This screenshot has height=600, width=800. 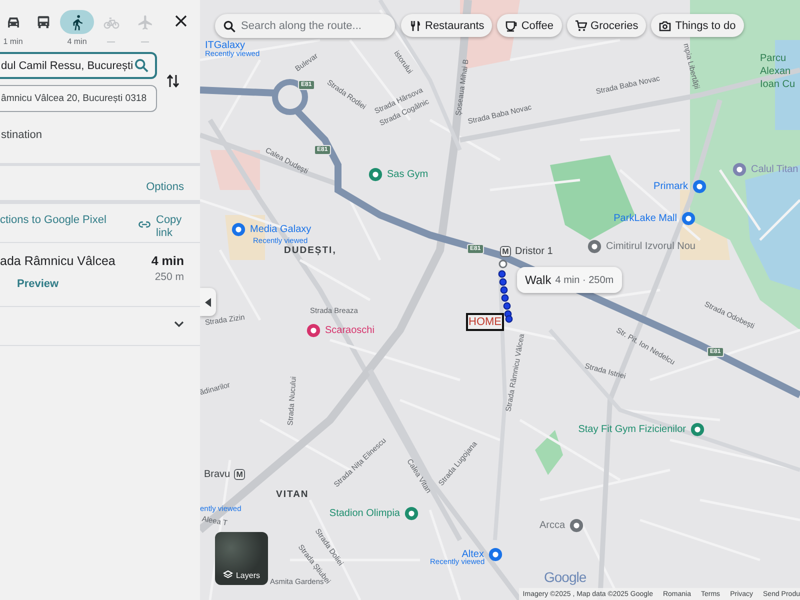 What do you see at coordinates (77, 22) in the screenshot?
I see `travel-mode-button` at bounding box center [77, 22].